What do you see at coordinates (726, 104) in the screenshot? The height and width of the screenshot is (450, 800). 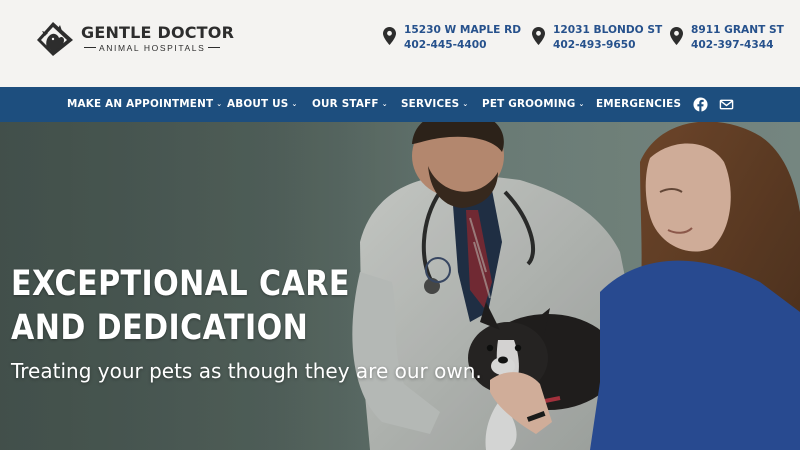 I see `email-icon` at bounding box center [726, 104].